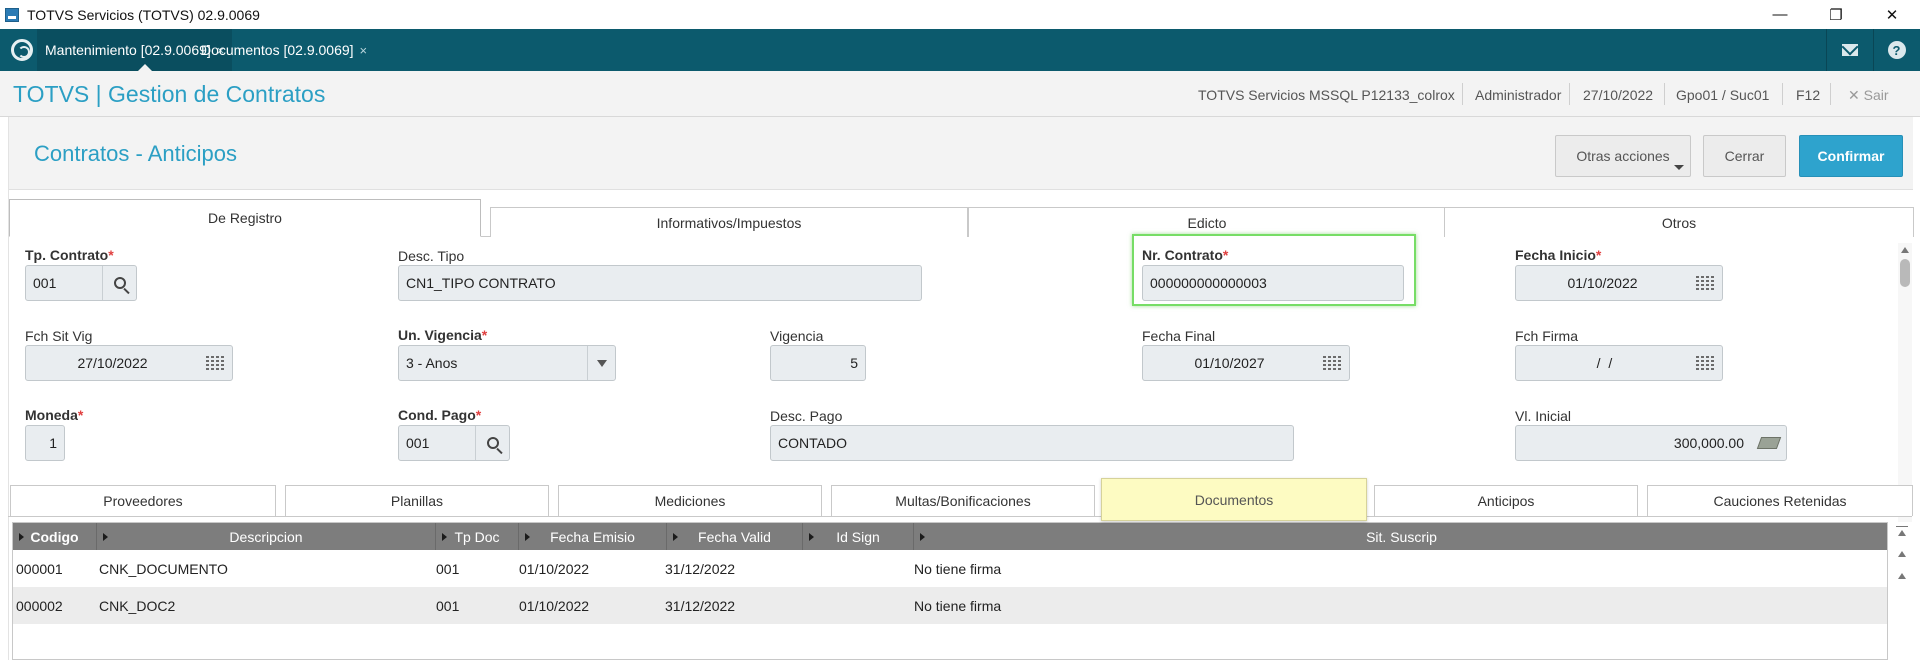  Describe the element at coordinates (1902, 556) in the screenshot. I see `scroll-page-up-icon` at that location.